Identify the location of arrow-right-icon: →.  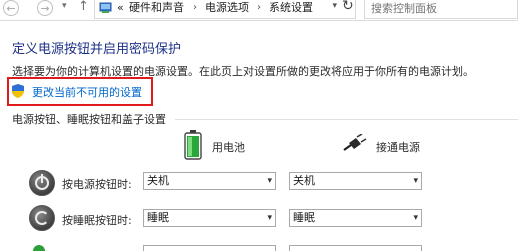
(45, 8).